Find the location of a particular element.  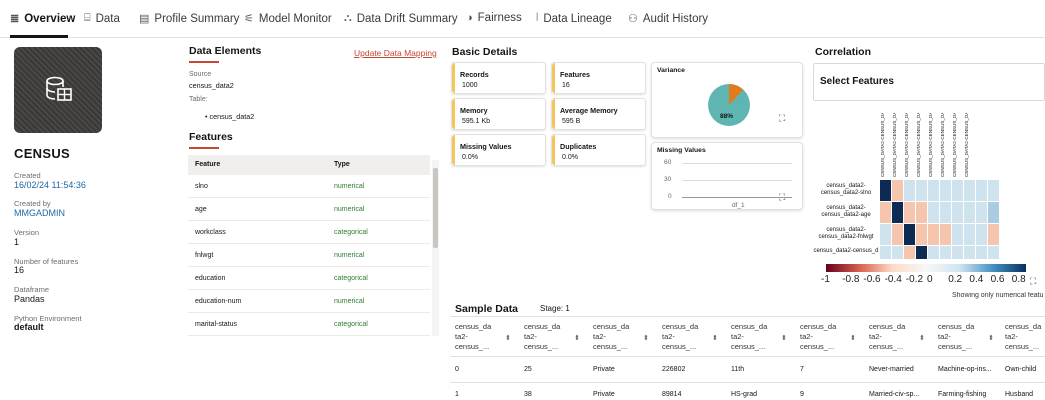

sample-cell: 0 is located at coordinates (457, 369).